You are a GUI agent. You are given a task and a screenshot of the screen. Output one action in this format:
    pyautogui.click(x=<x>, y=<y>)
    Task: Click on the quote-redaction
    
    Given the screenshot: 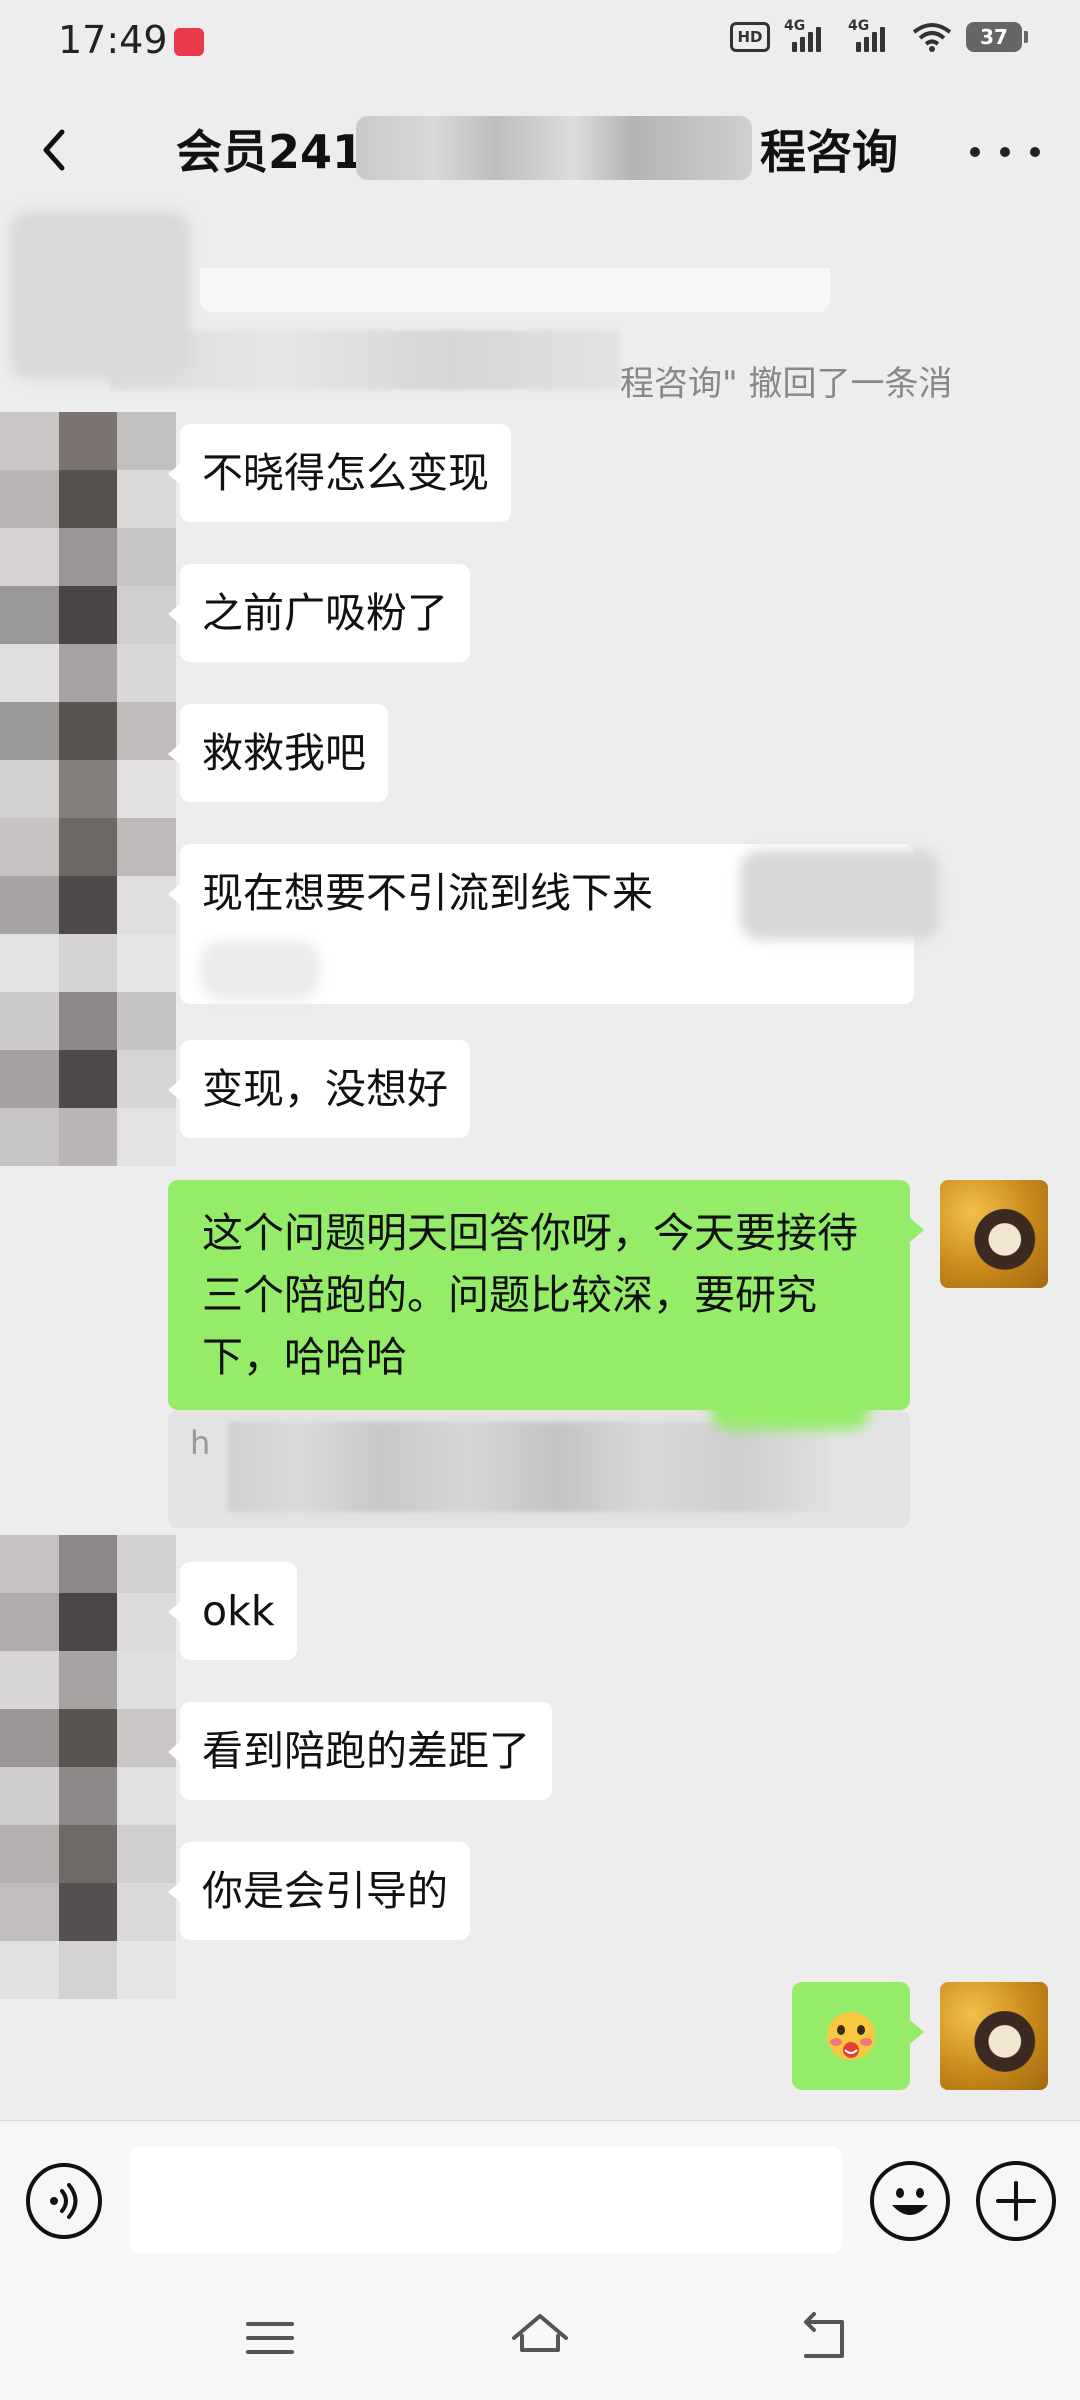 What is the action you would take?
    pyautogui.click(x=528, y=1467)
    